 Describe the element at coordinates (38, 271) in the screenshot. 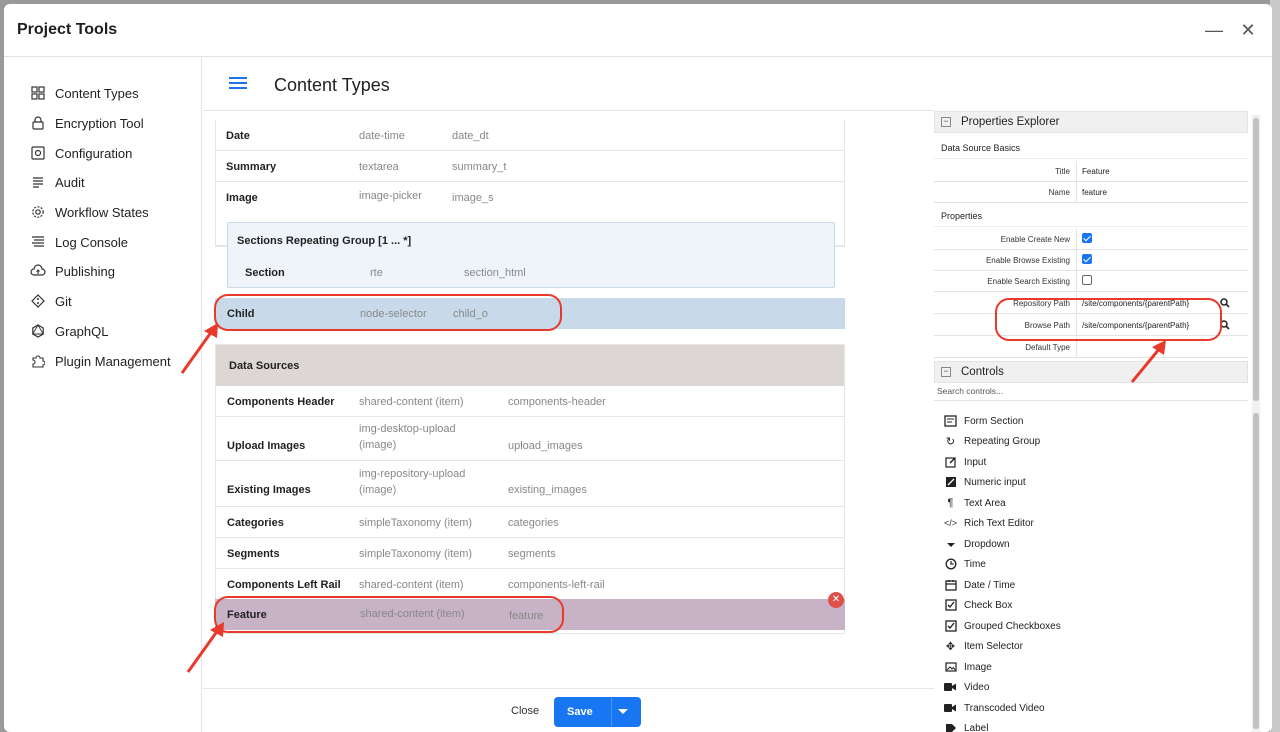

I see `cloud-upload-icon` at that location.